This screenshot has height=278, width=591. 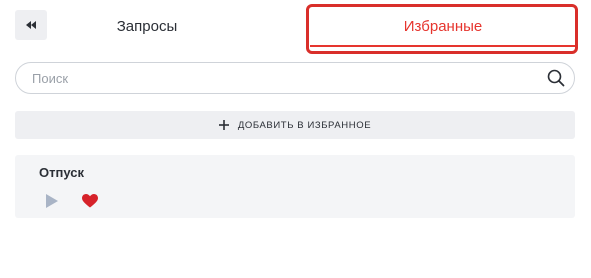 What do you see at coordinates (52, 201) in the screenshot?
I see `play-icon` at bounding box center [52, 201].